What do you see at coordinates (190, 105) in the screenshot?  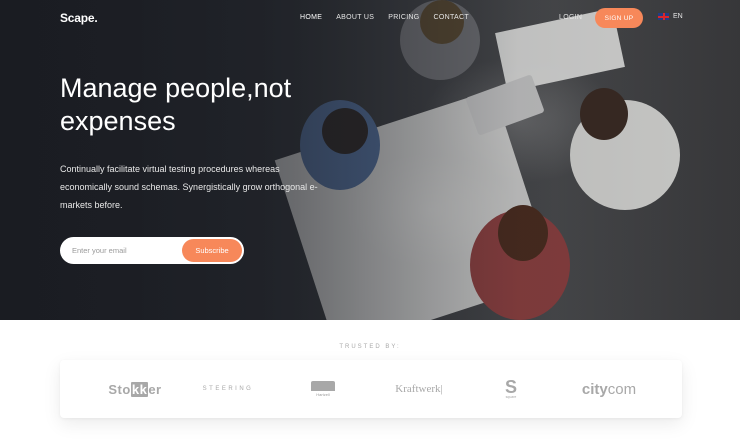 I see `hero-headline: Manage people,not expenses` at bounding box center [190, 105].